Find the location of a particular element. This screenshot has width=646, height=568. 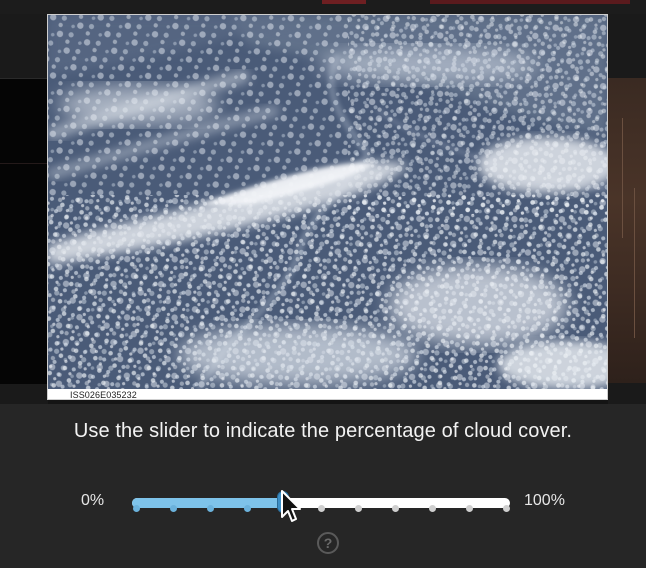

slider-max-label: 100% is located at coordinates (544, 500).